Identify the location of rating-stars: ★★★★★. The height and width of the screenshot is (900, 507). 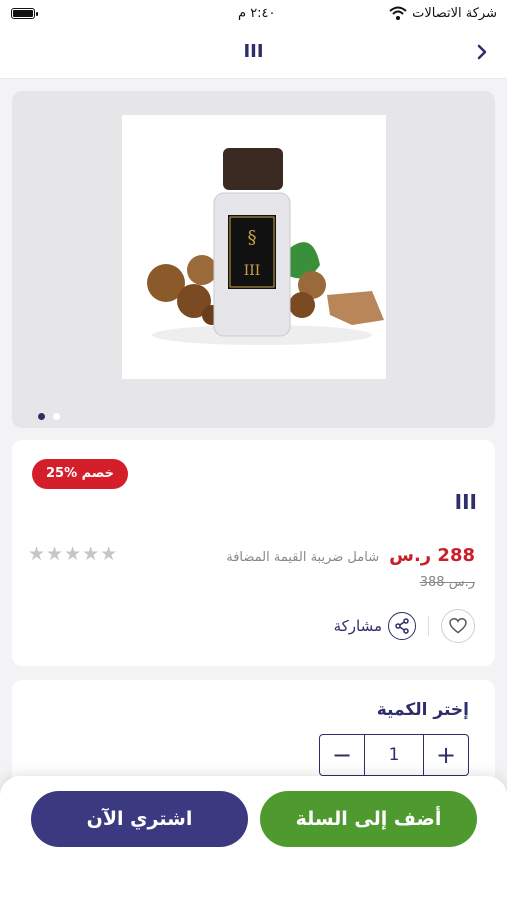
(73, 554).